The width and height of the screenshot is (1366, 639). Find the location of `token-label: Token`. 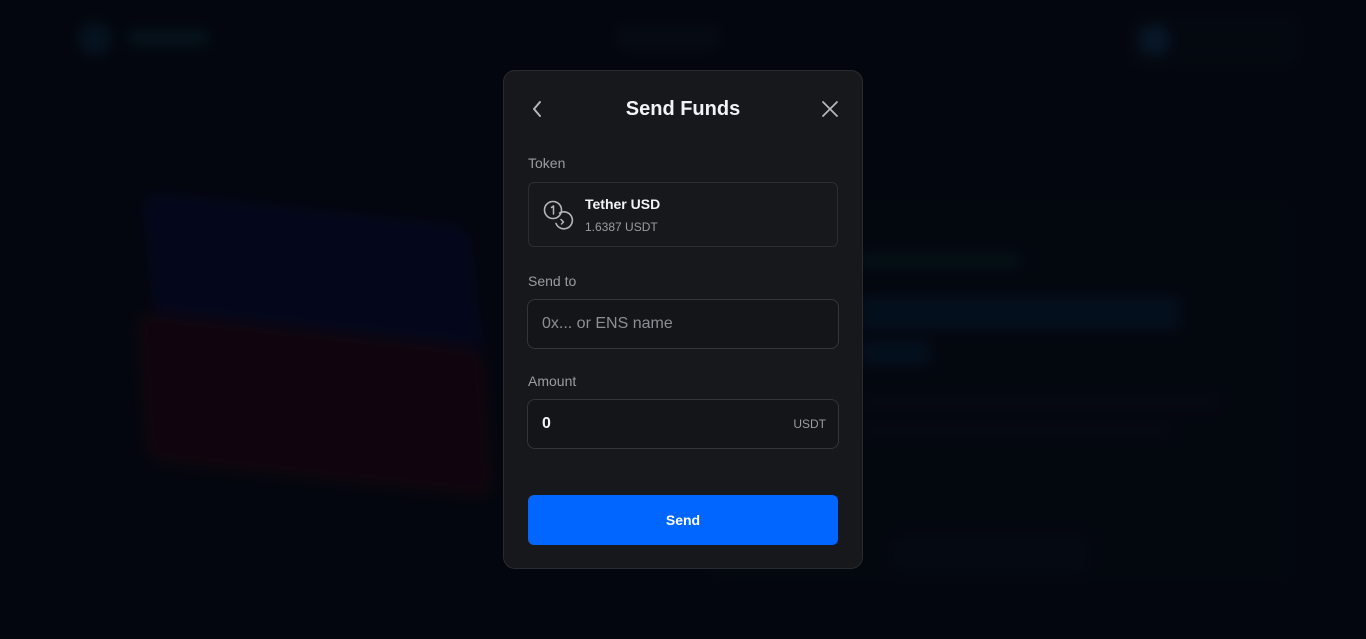

token-label: Token is located at coordinates (547, 163).